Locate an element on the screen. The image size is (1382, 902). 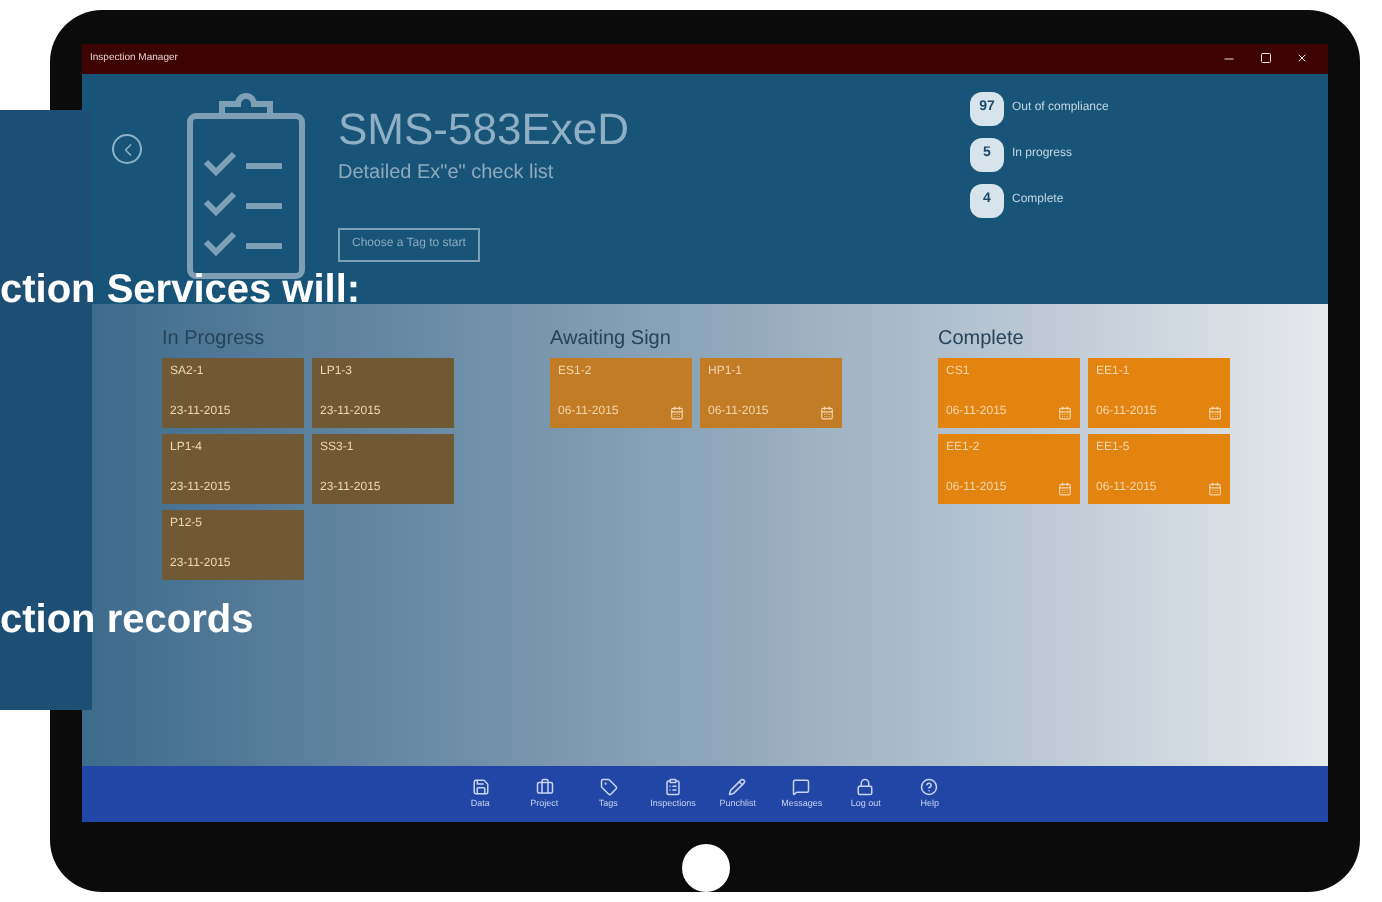
inspection-title: SMS-583ExeD is located at coordinates (485, 130).